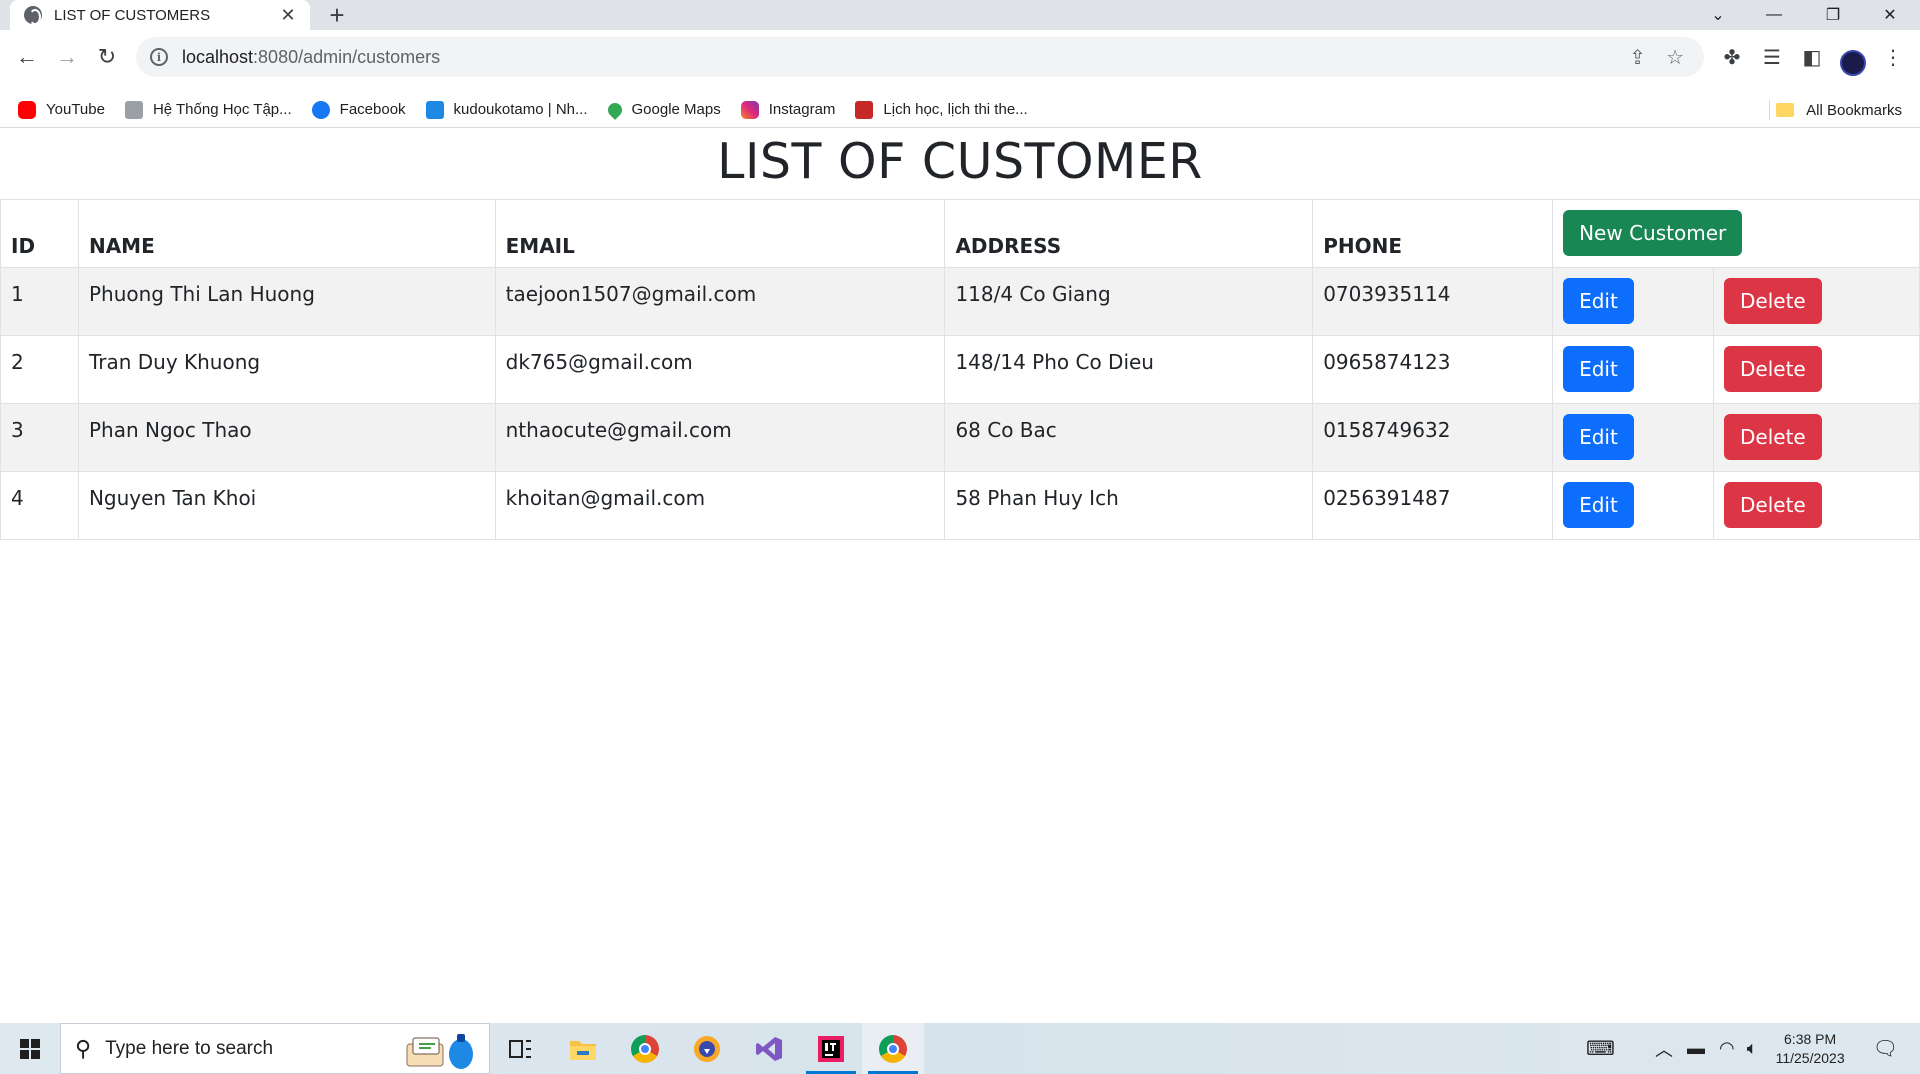 The image size is (1920, 1074). I want to click on address-bar: i localhost:8080/admin/customers ⇪ ☆, so click(920, 57).